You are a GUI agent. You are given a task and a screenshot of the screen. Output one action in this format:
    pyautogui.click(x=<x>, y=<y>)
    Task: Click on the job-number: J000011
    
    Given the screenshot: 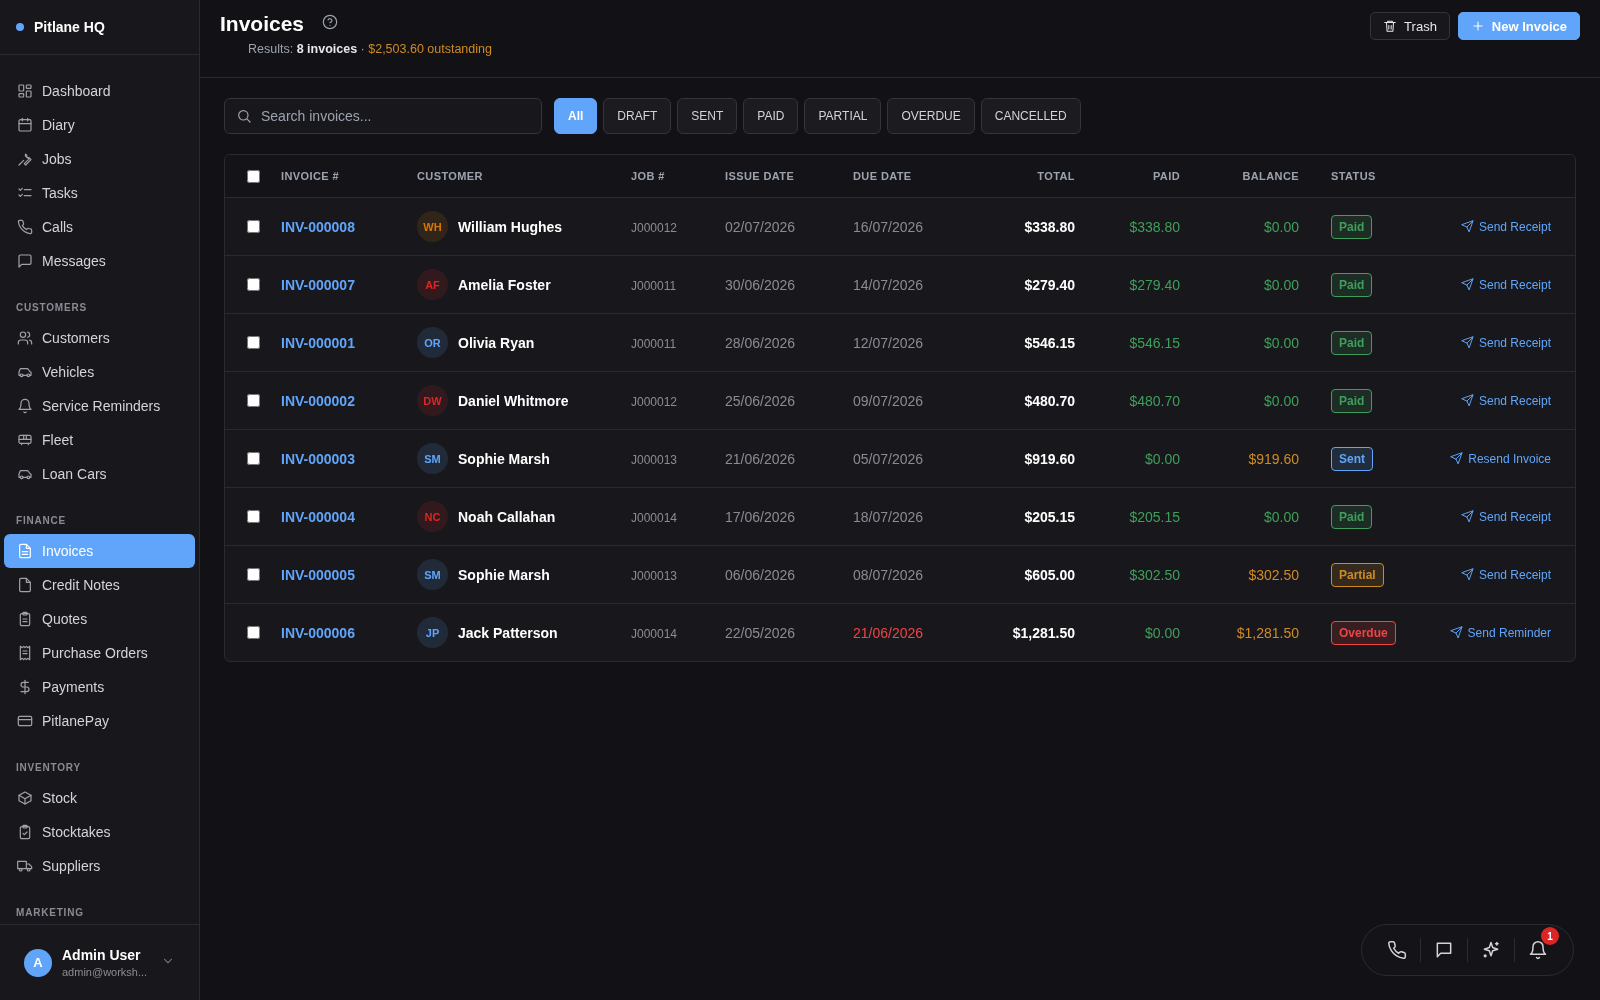 What is the action you would take?
    pyautogui.click(x=654, y=285)
    